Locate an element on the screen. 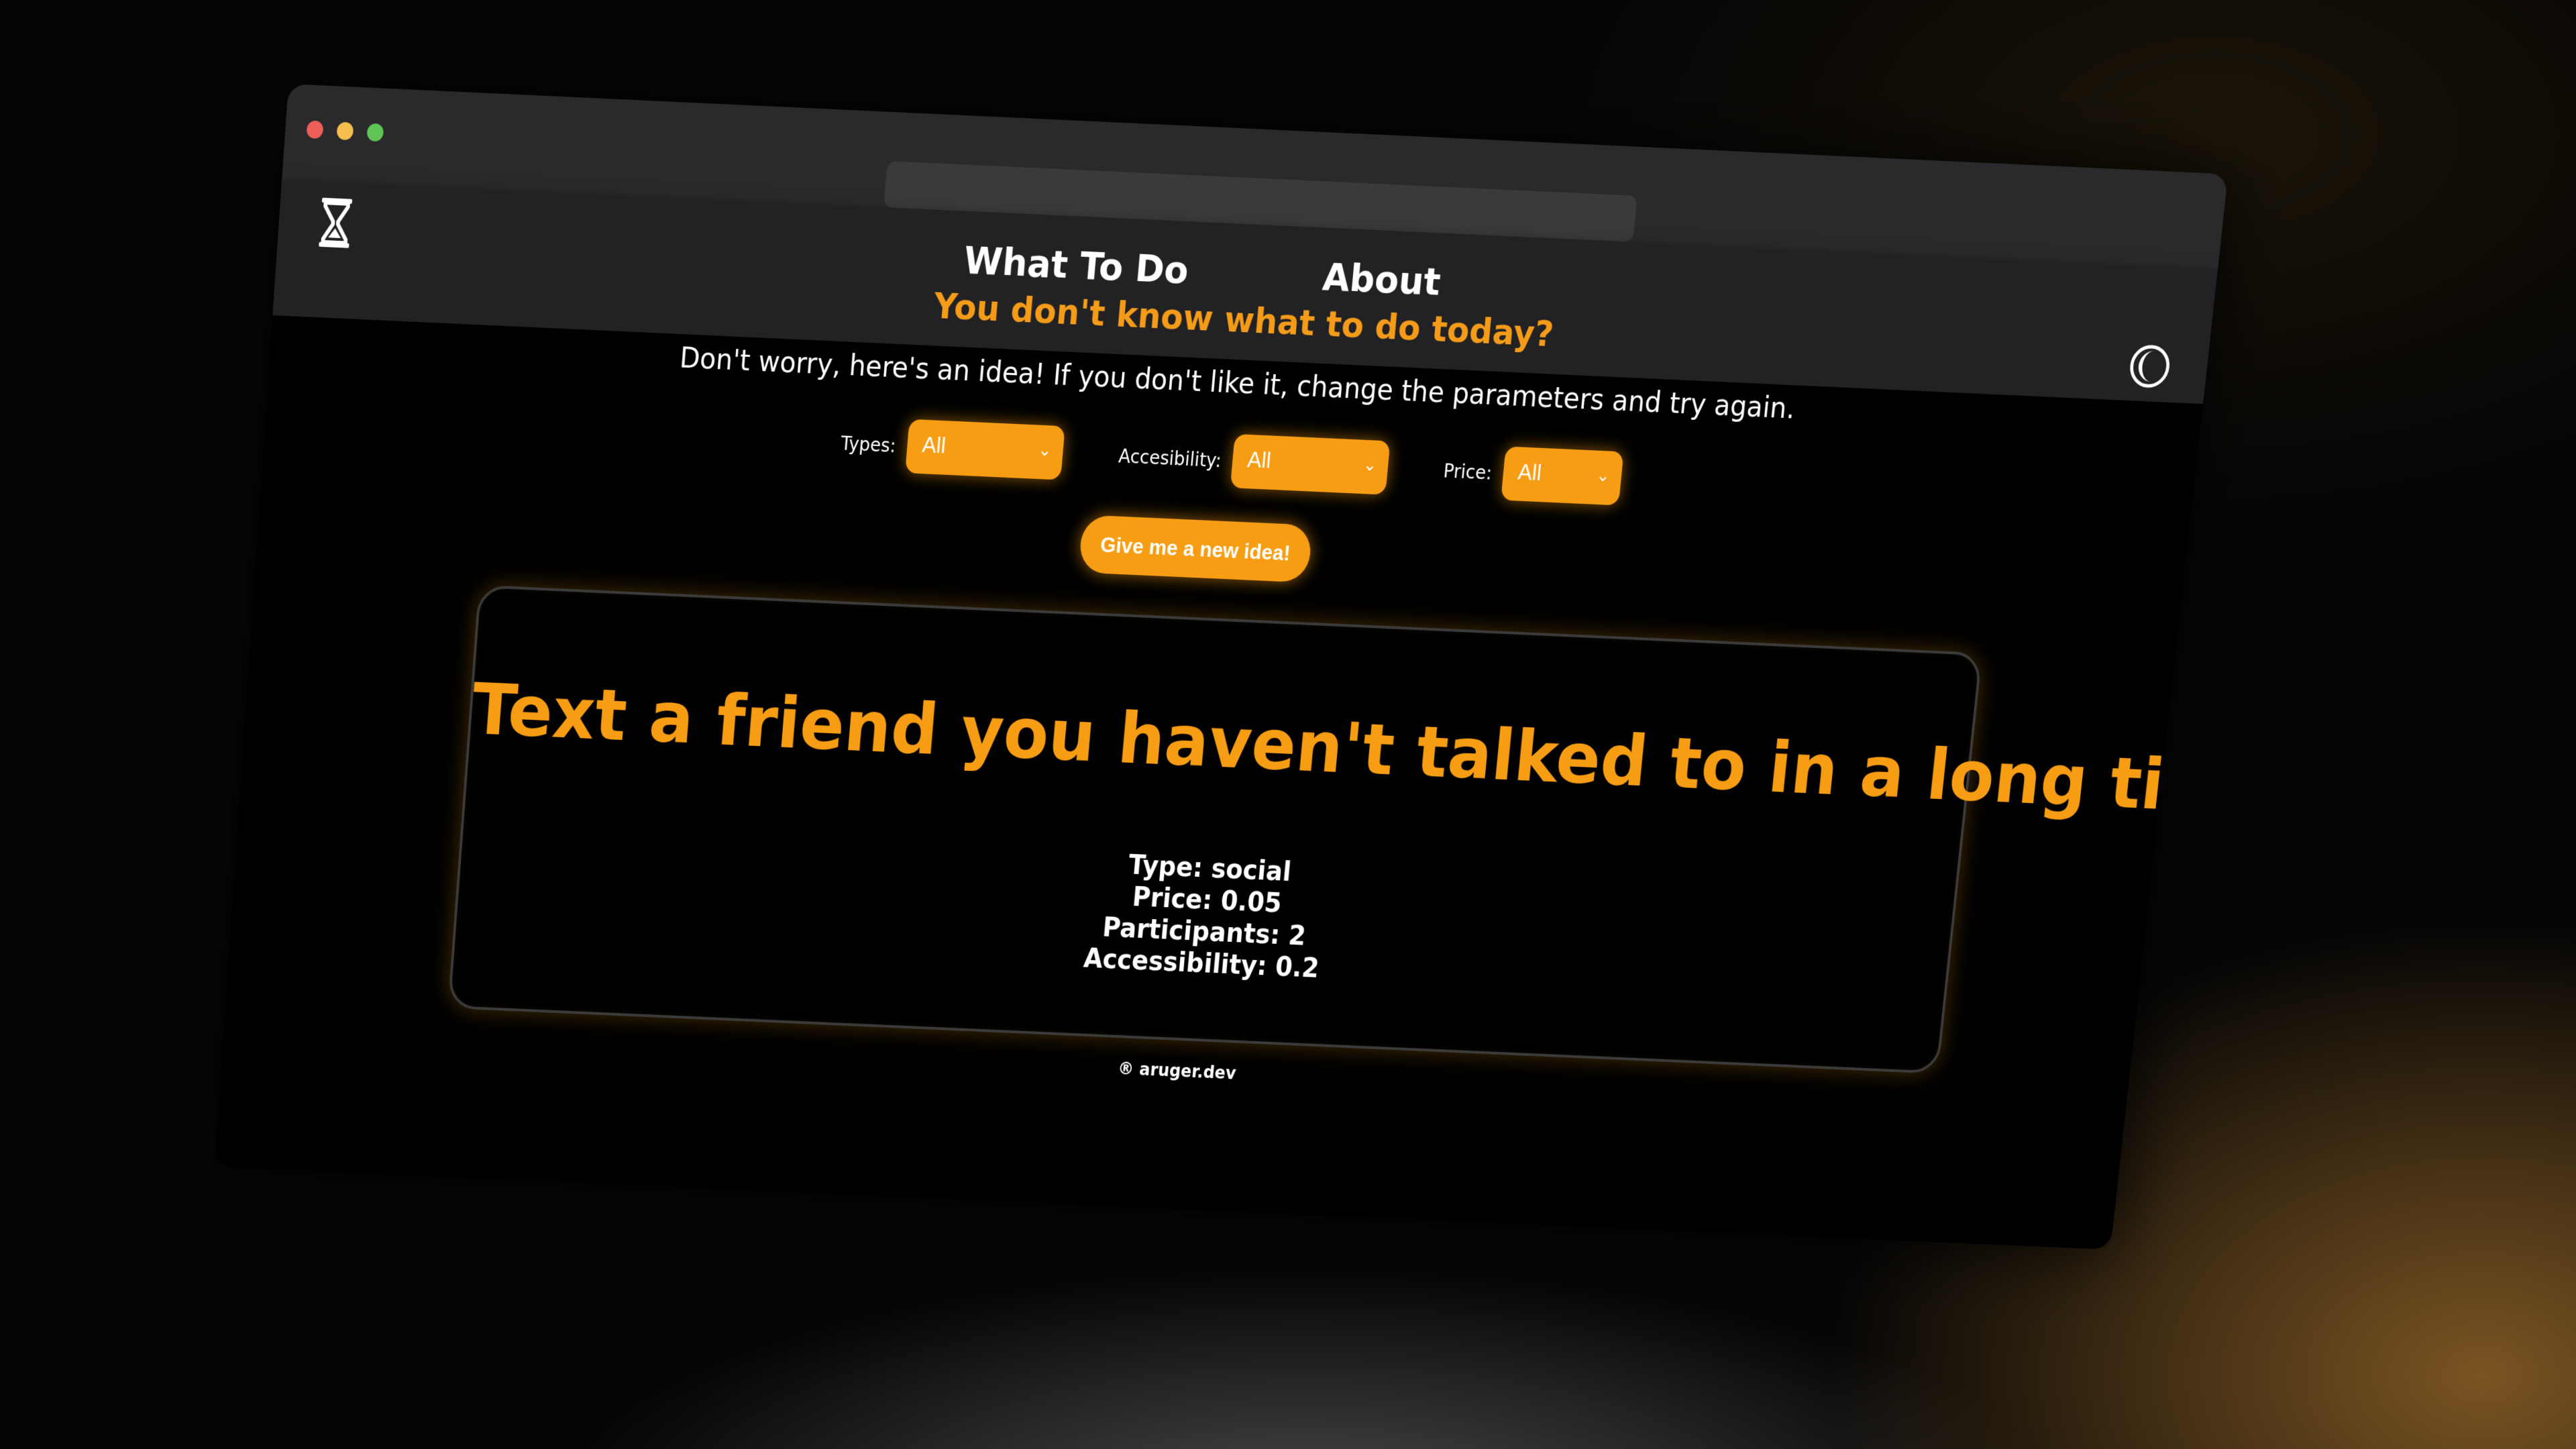  accessibility-select: All ⌄ is located at coordinates (1310, 464).